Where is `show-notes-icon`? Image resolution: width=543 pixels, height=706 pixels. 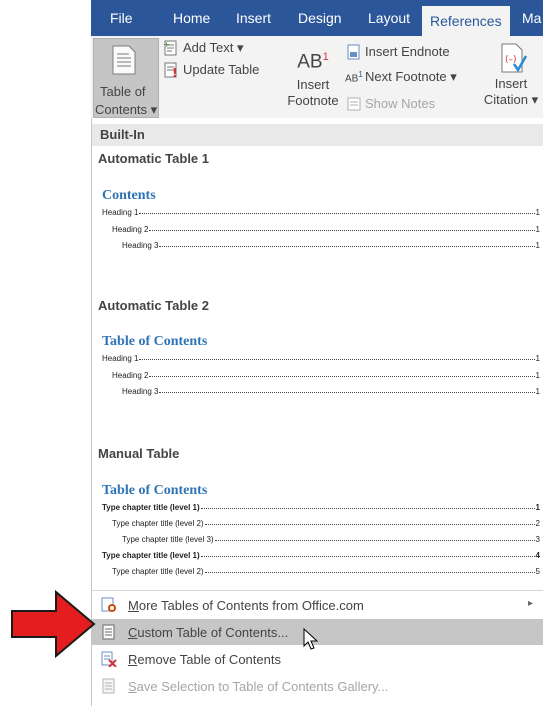 show-notes-icon is located at coordinates (354, 106).